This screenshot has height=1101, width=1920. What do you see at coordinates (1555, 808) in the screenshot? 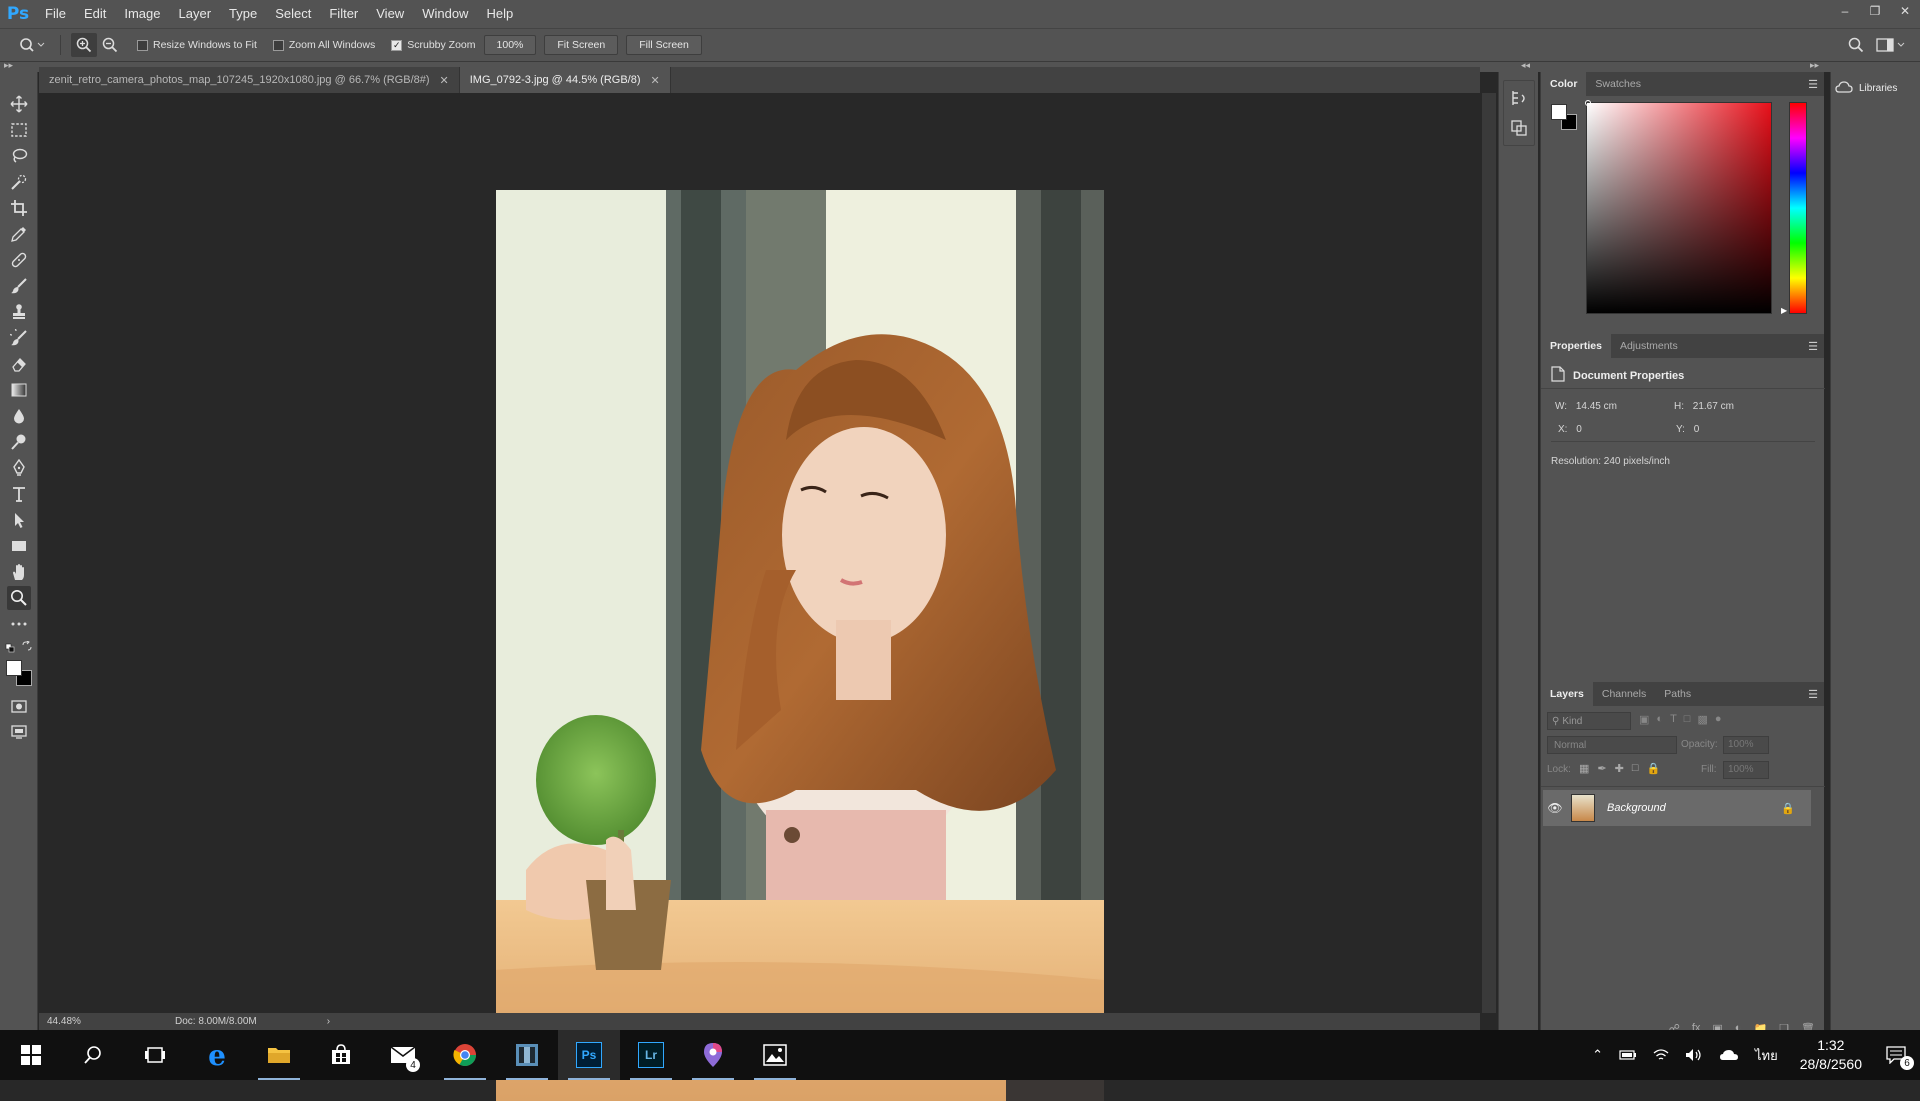
I see `visibility-eye-icon: 👁` at bounding box center [1555, 808].